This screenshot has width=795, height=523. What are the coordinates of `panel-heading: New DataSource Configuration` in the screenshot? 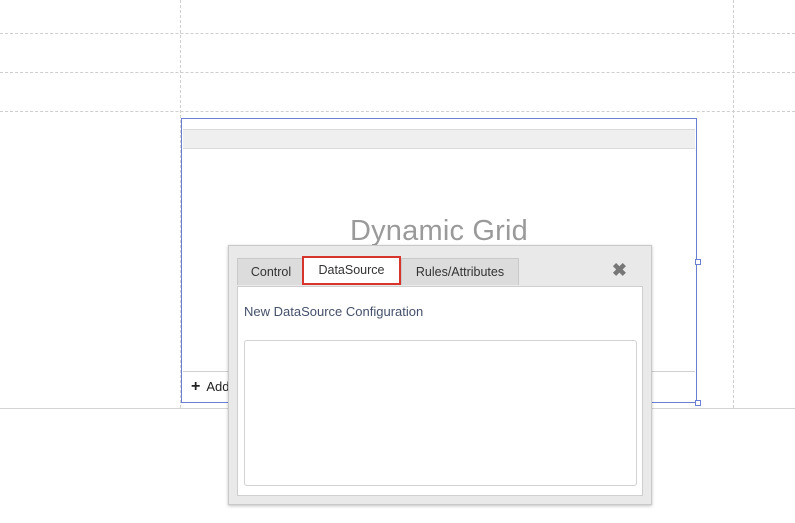 It's located at (334, 311).